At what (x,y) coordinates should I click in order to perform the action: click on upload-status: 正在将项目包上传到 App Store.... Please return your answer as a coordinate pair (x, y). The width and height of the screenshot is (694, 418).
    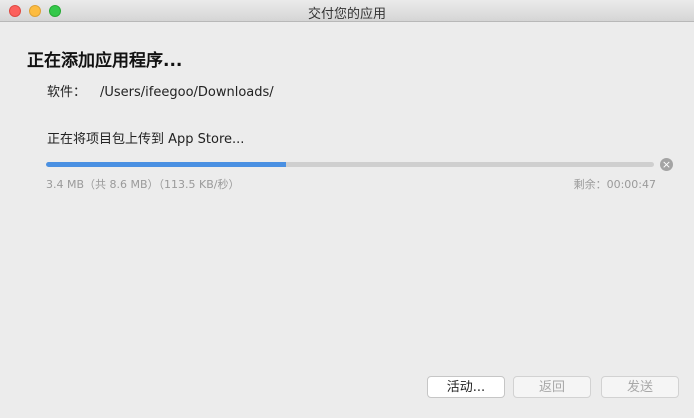
    Looking at the image, I should click on (146, 139).